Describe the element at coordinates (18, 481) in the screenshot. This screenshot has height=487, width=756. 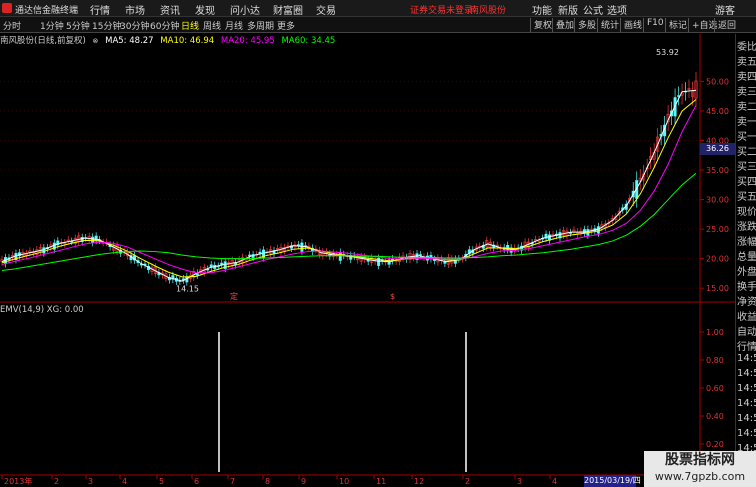
I see `x-axis-label: 2013年` at that location.